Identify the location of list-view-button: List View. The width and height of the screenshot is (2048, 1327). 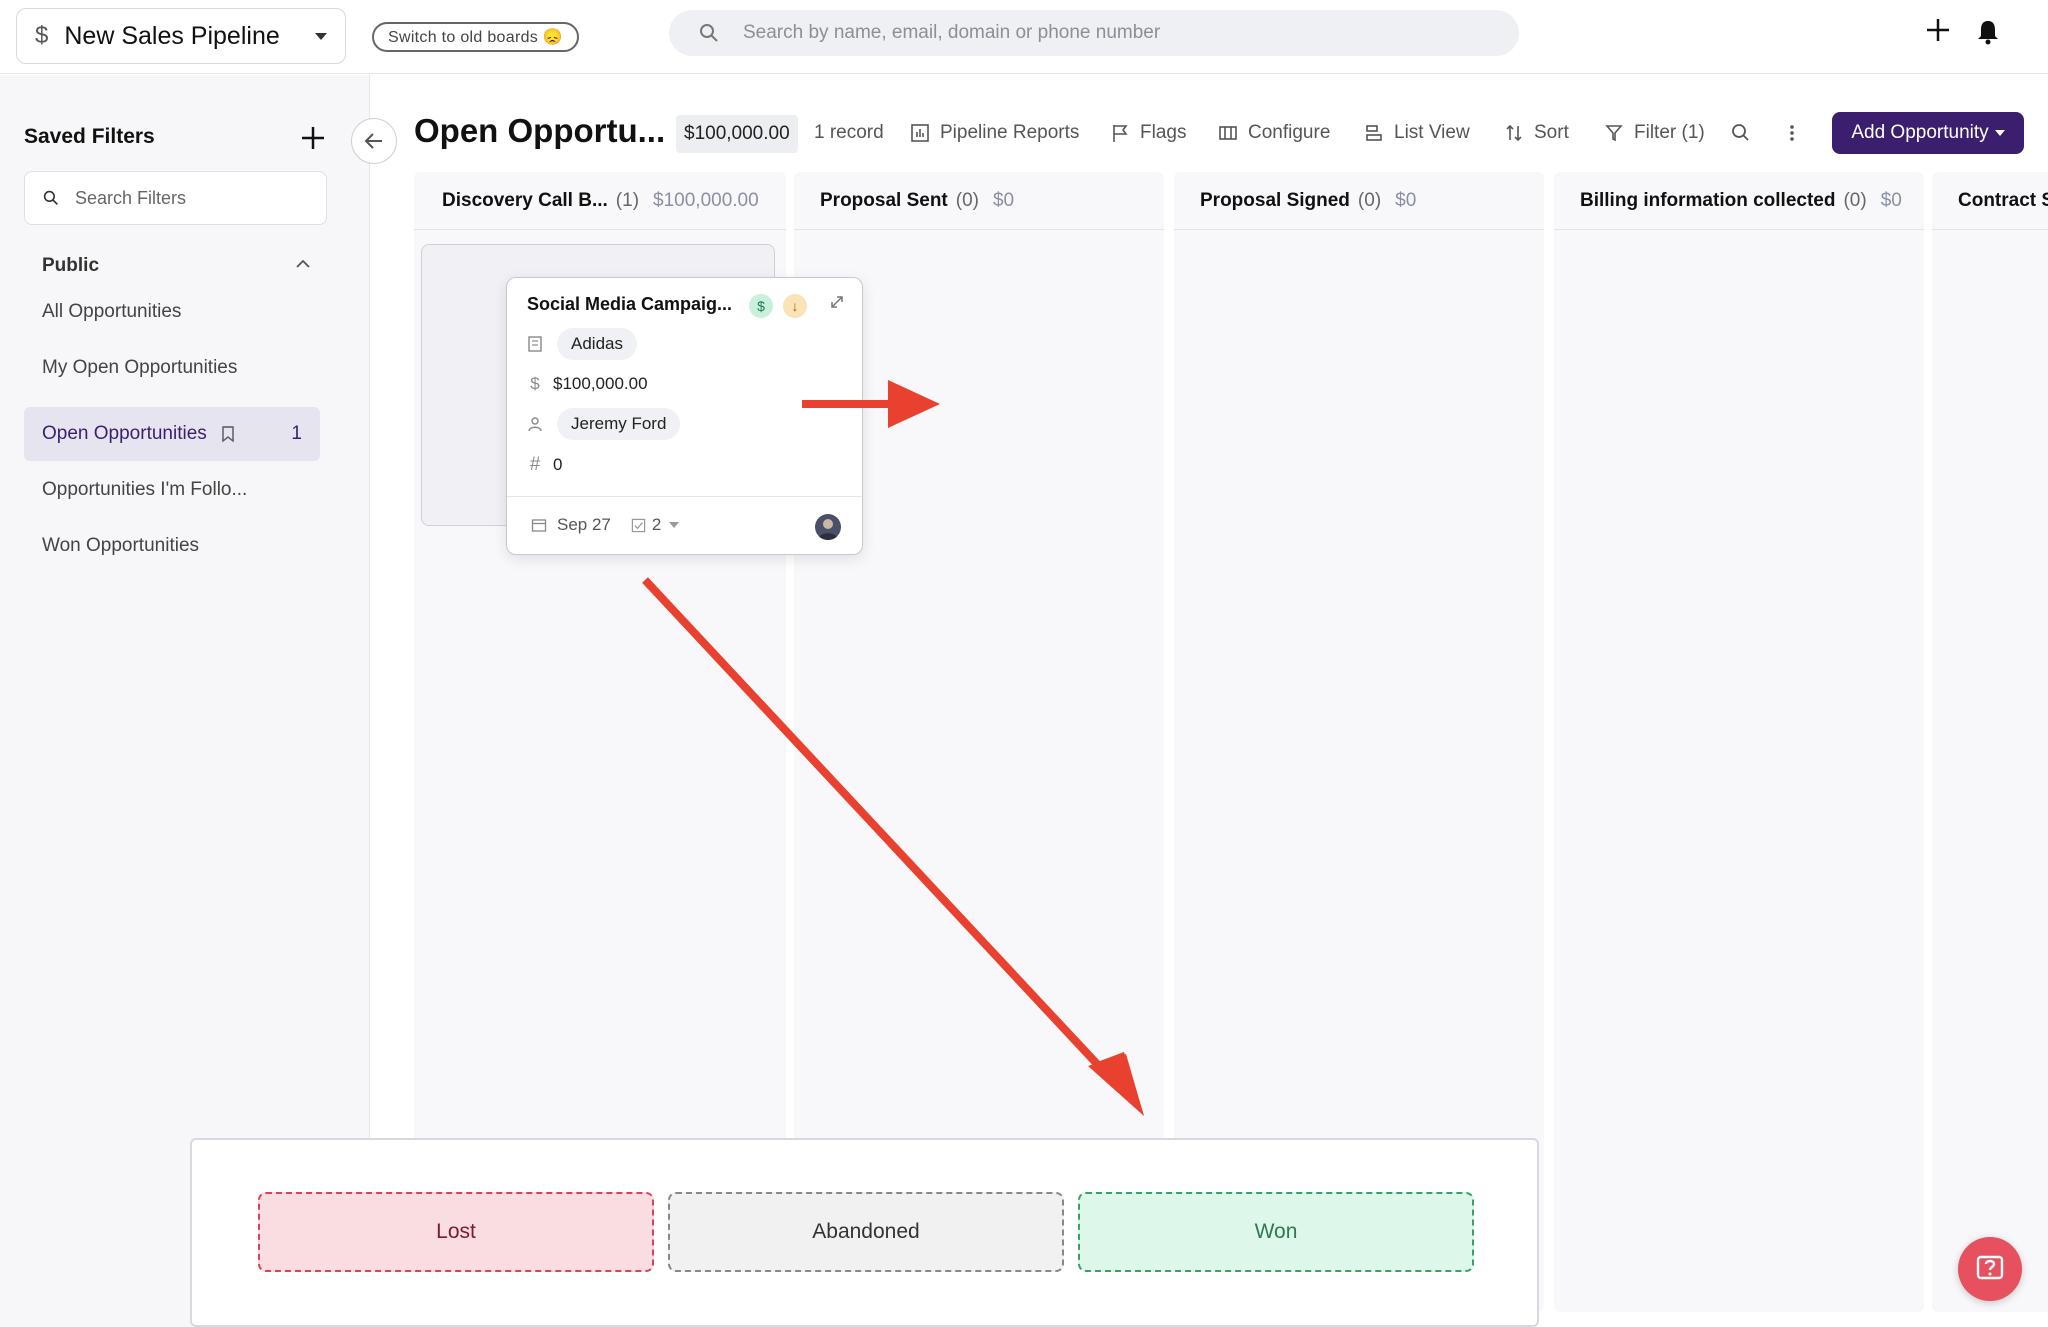
(1417, 133).